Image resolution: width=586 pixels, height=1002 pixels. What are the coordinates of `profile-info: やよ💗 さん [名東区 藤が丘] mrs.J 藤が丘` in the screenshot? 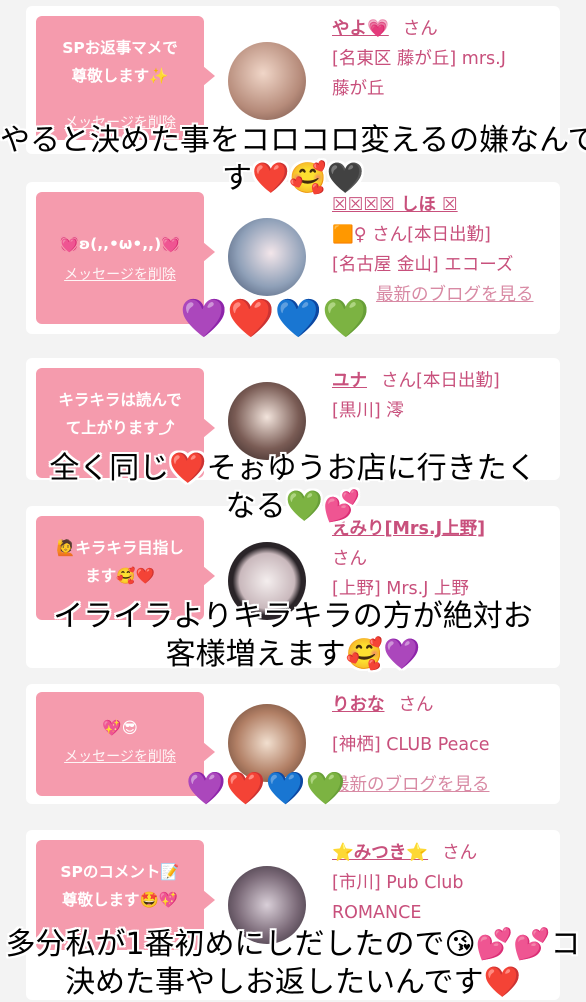 It's located at (419, 59).